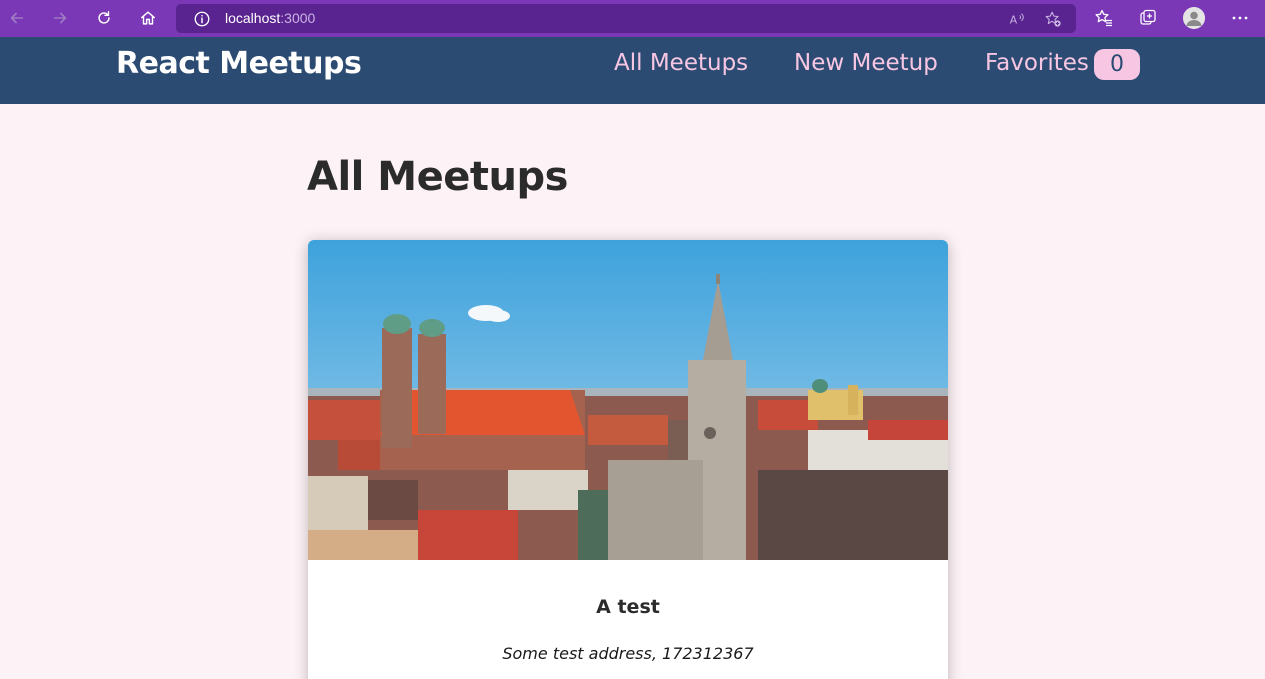  I want to click on back-arrow-icon, so click(17, 18).